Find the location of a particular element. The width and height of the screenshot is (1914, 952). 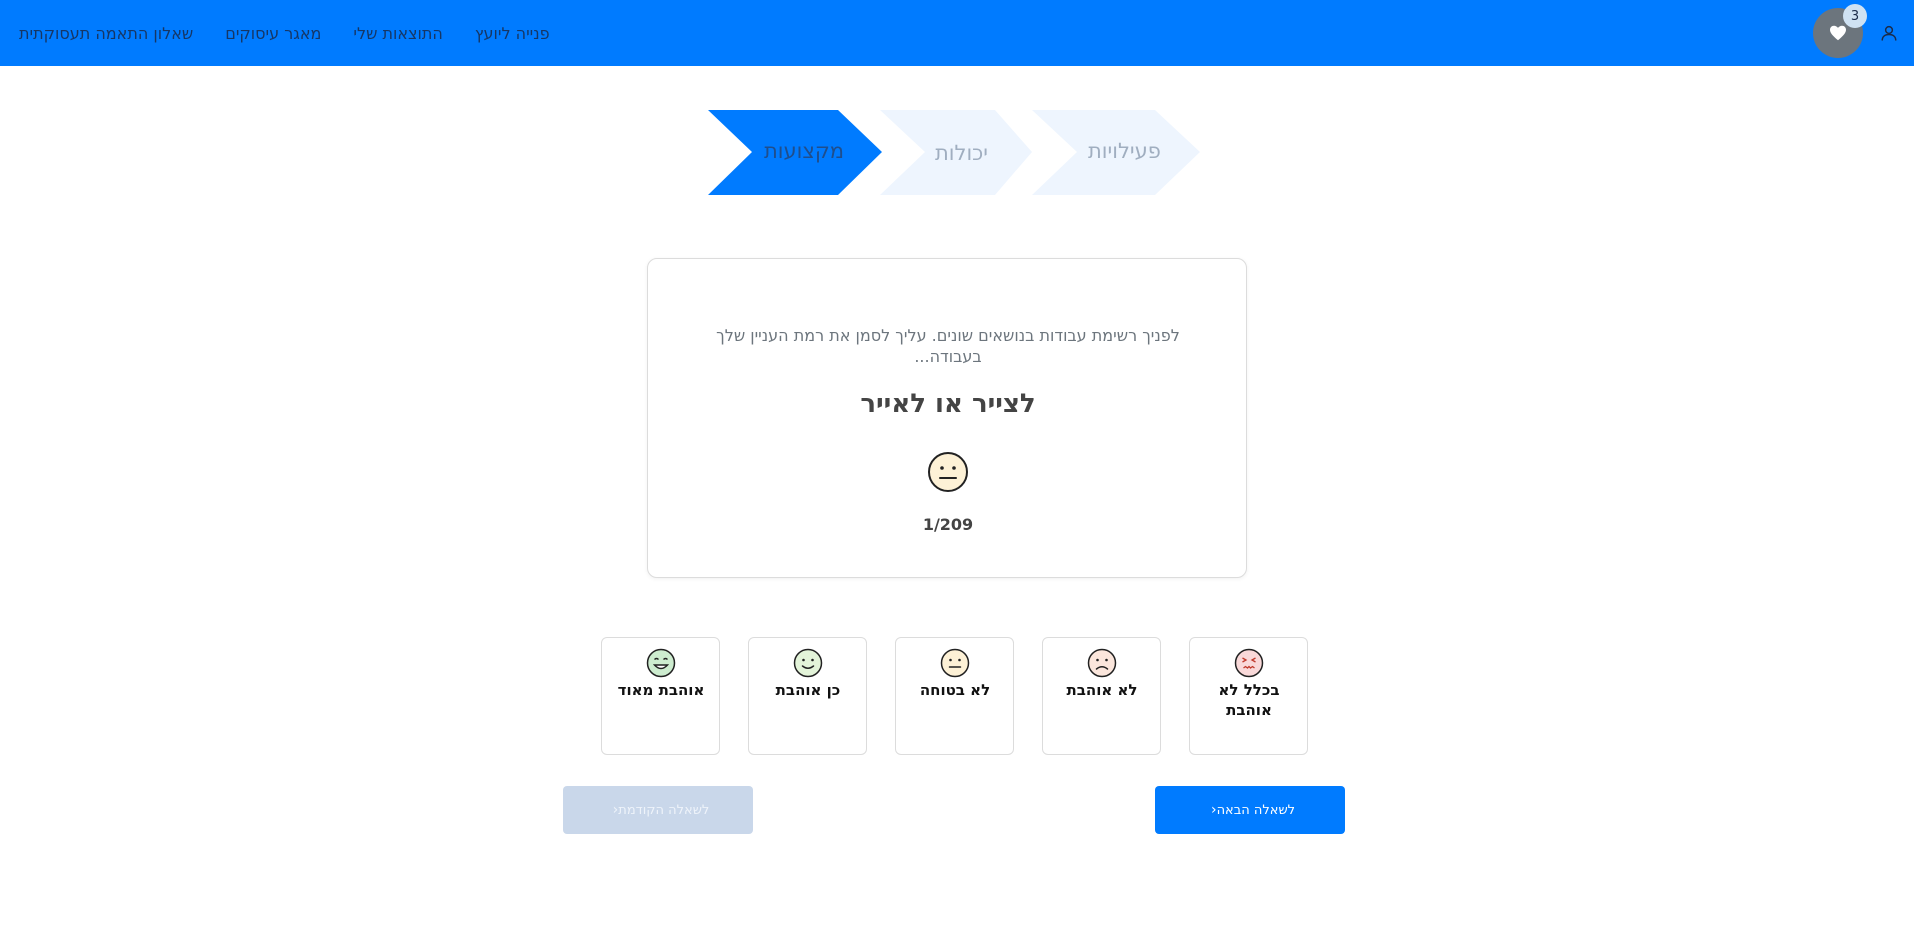

next-question-button: לשאלה הבאה ‹ is located at coordinates (1250, 810).